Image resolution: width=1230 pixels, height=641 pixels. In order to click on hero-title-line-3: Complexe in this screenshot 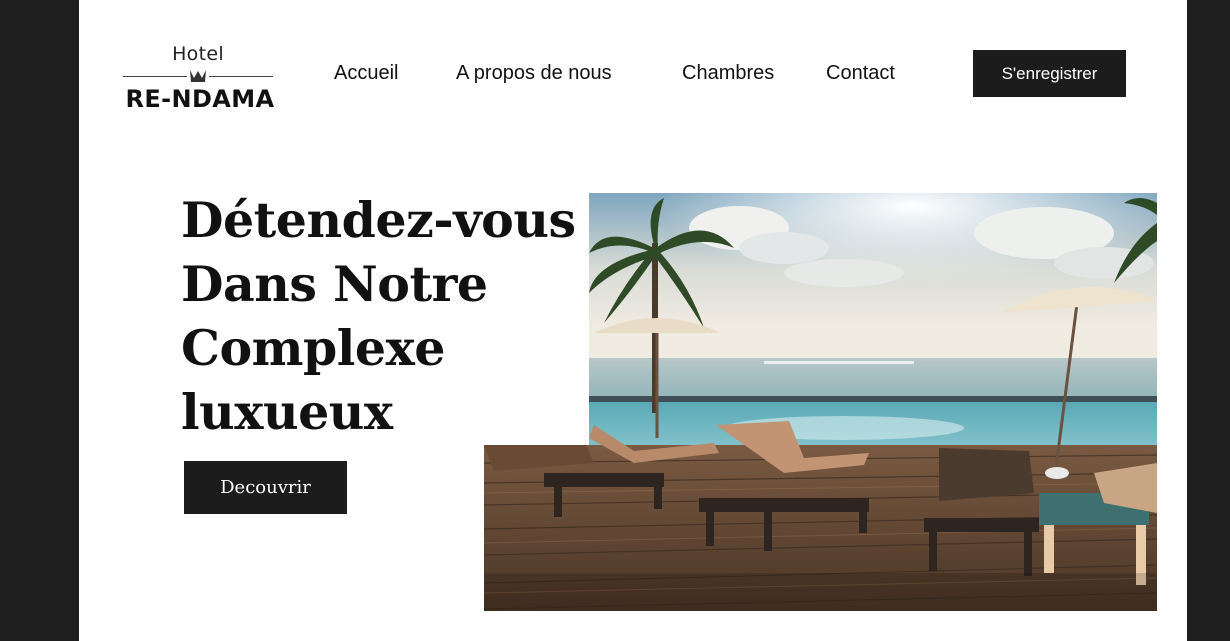, I will do `click(313, 348)`.